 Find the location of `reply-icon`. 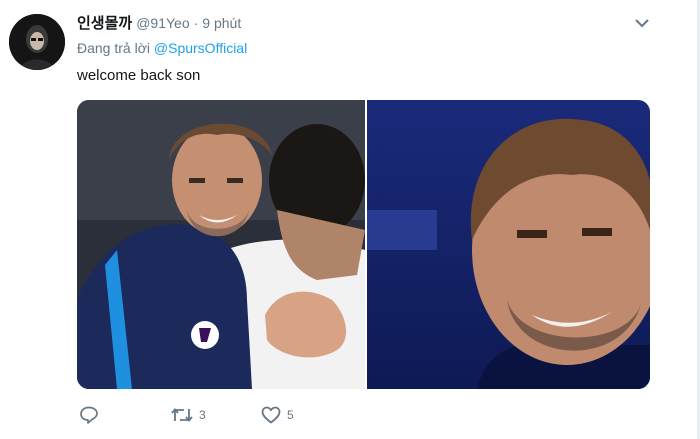

reply-icon is located at coordinates (89, 415).